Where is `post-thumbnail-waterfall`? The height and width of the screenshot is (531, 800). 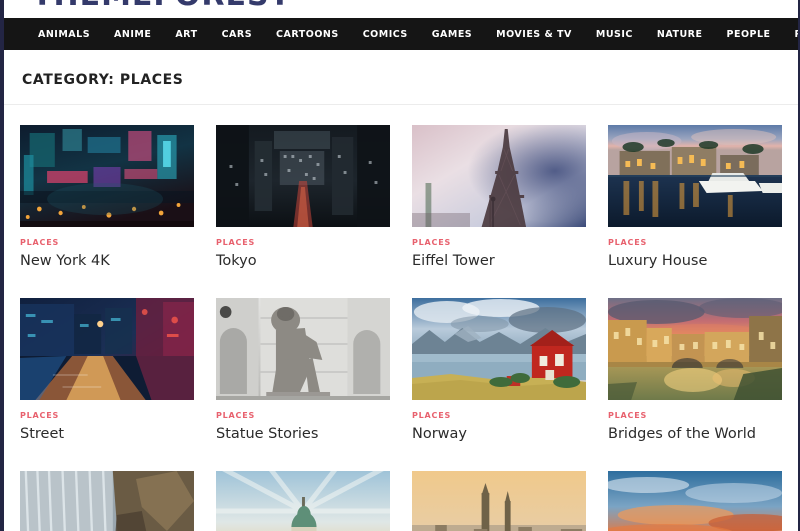 post-thumbnail-waterfall is located at coordinates (107, 501).